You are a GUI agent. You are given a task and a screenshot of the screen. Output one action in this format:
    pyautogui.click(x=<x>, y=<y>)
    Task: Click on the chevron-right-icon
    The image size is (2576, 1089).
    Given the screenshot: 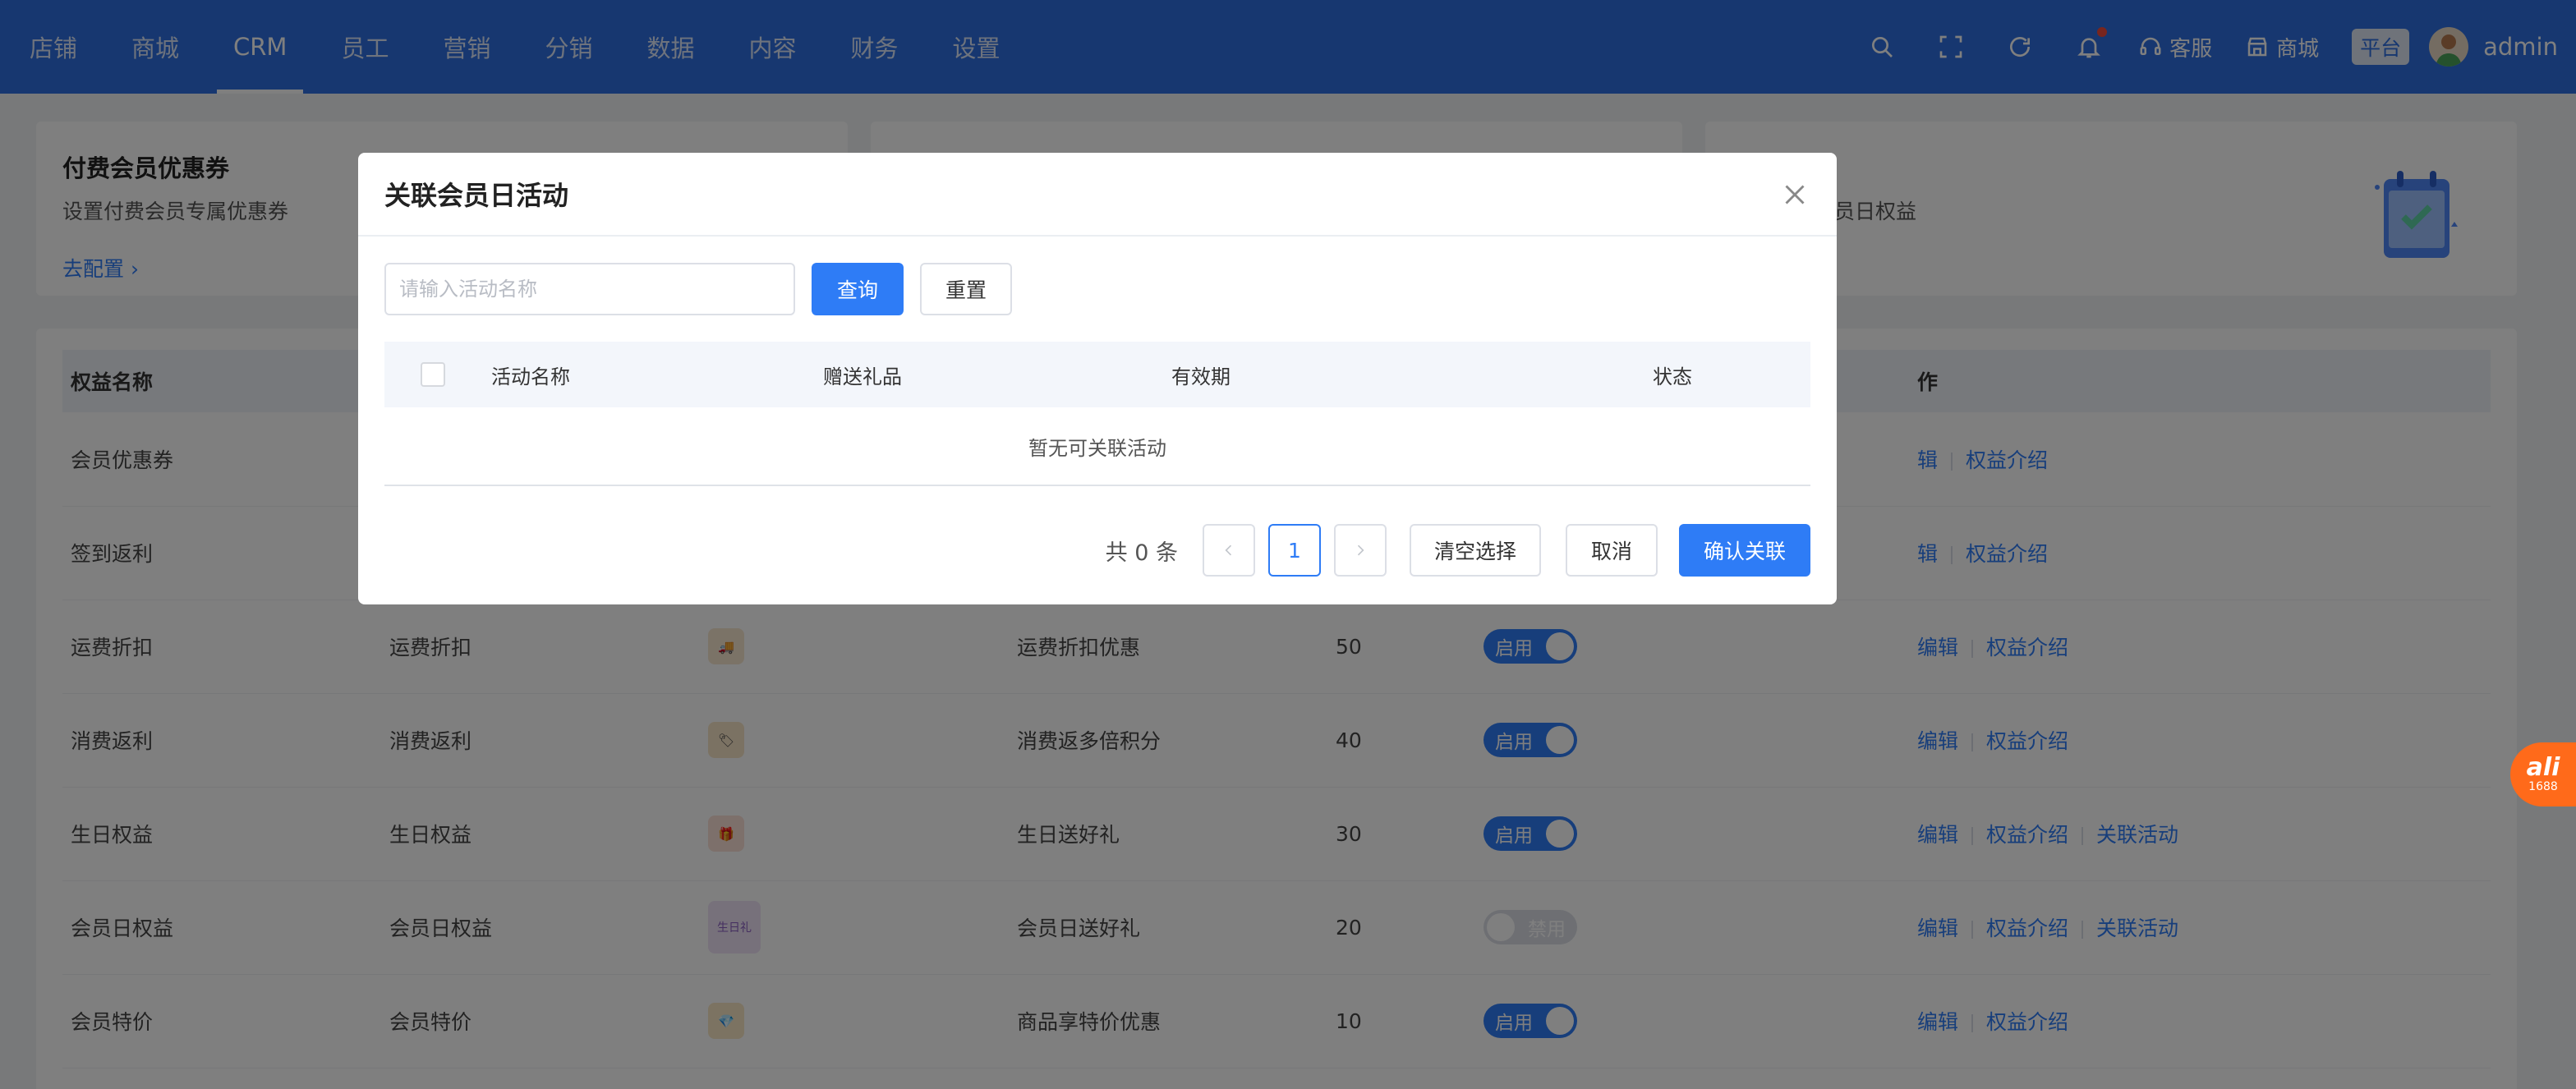 What is the action you would take?
    pyautogui.click(x=1360, y=550)
    